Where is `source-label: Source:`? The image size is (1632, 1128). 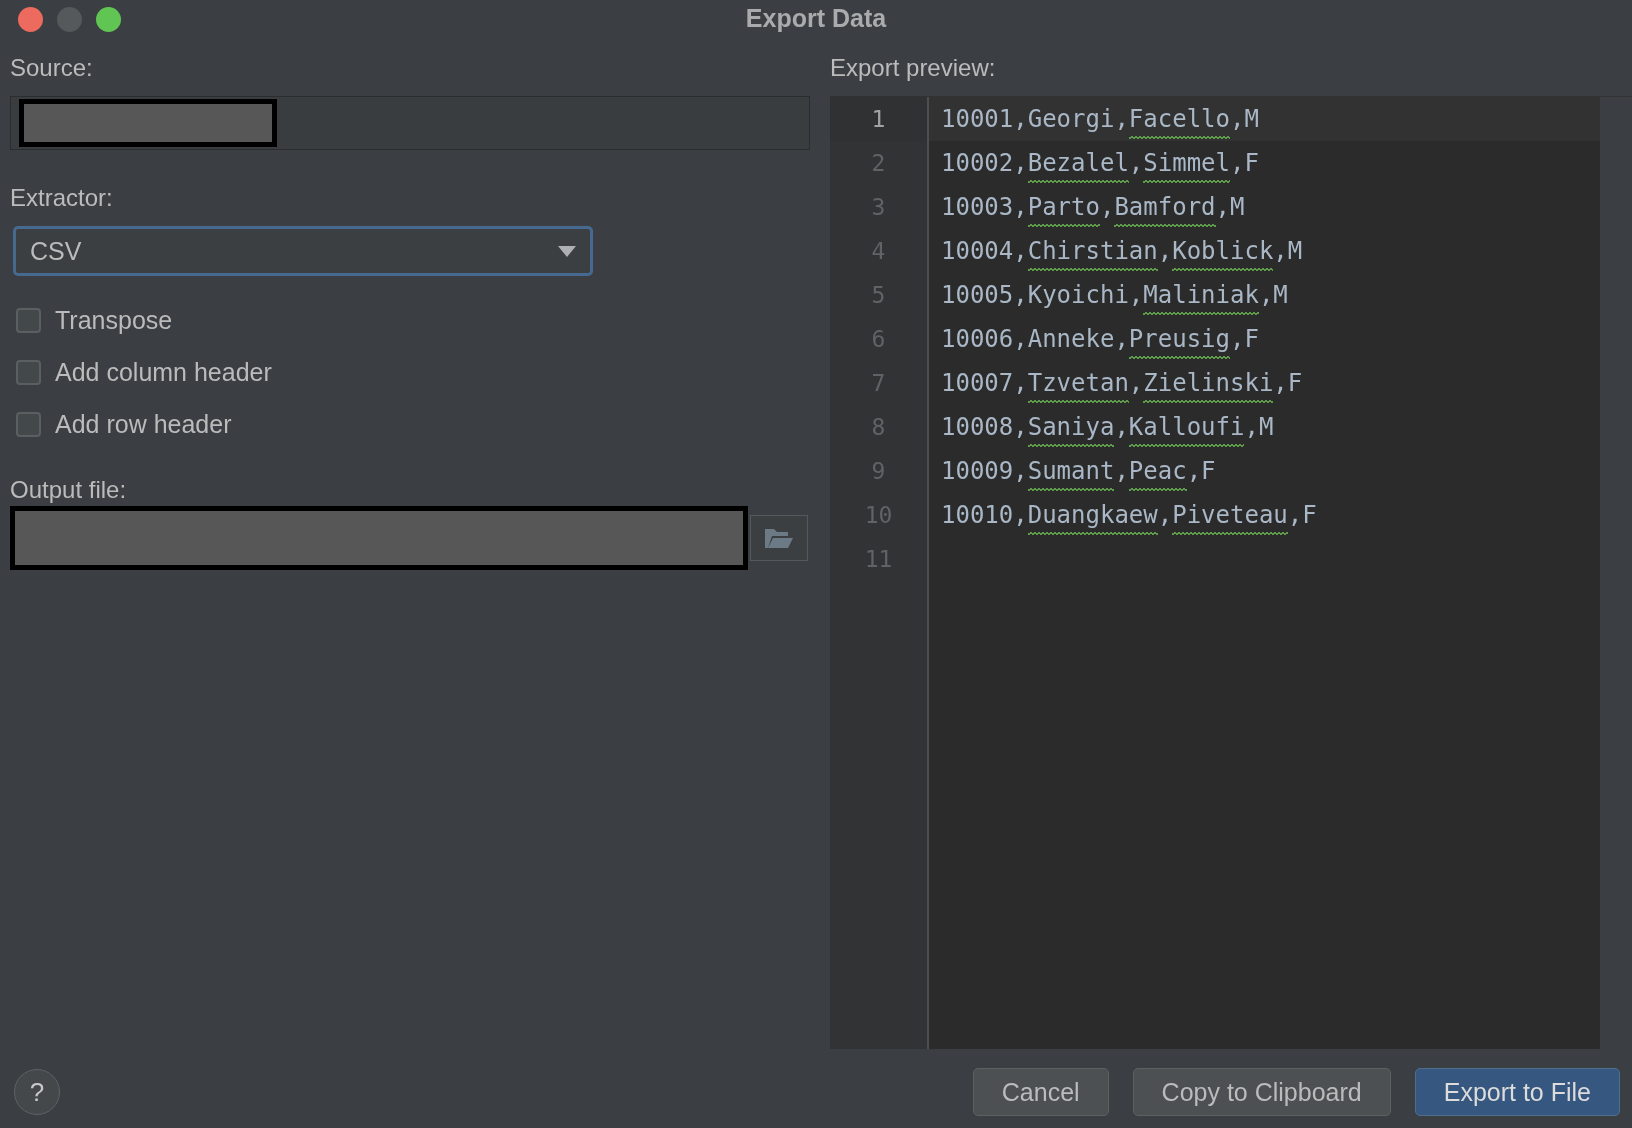
source-label: Source: is located at coordinates (52, 68).